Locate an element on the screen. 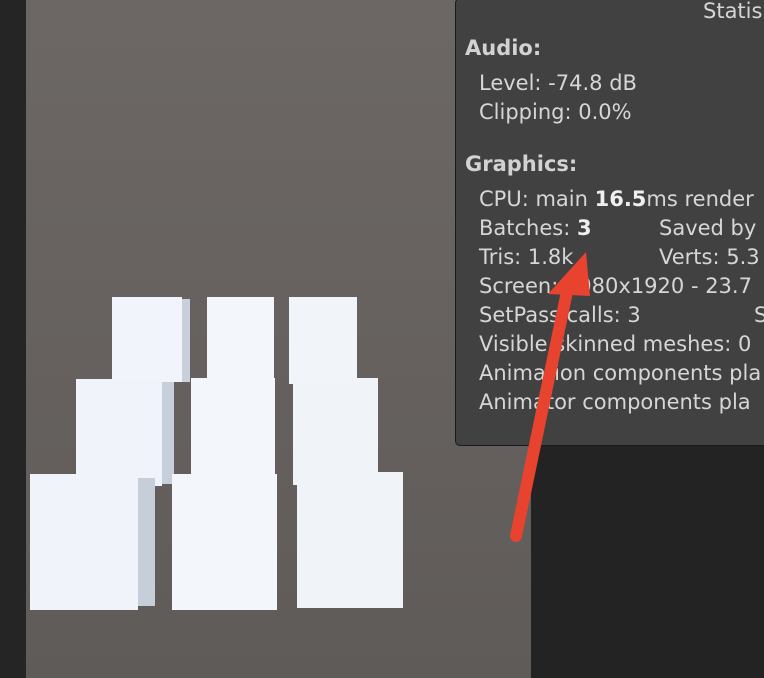 The image size is (764, 678). batches-value: 3 is located at coordinates (584, 228).